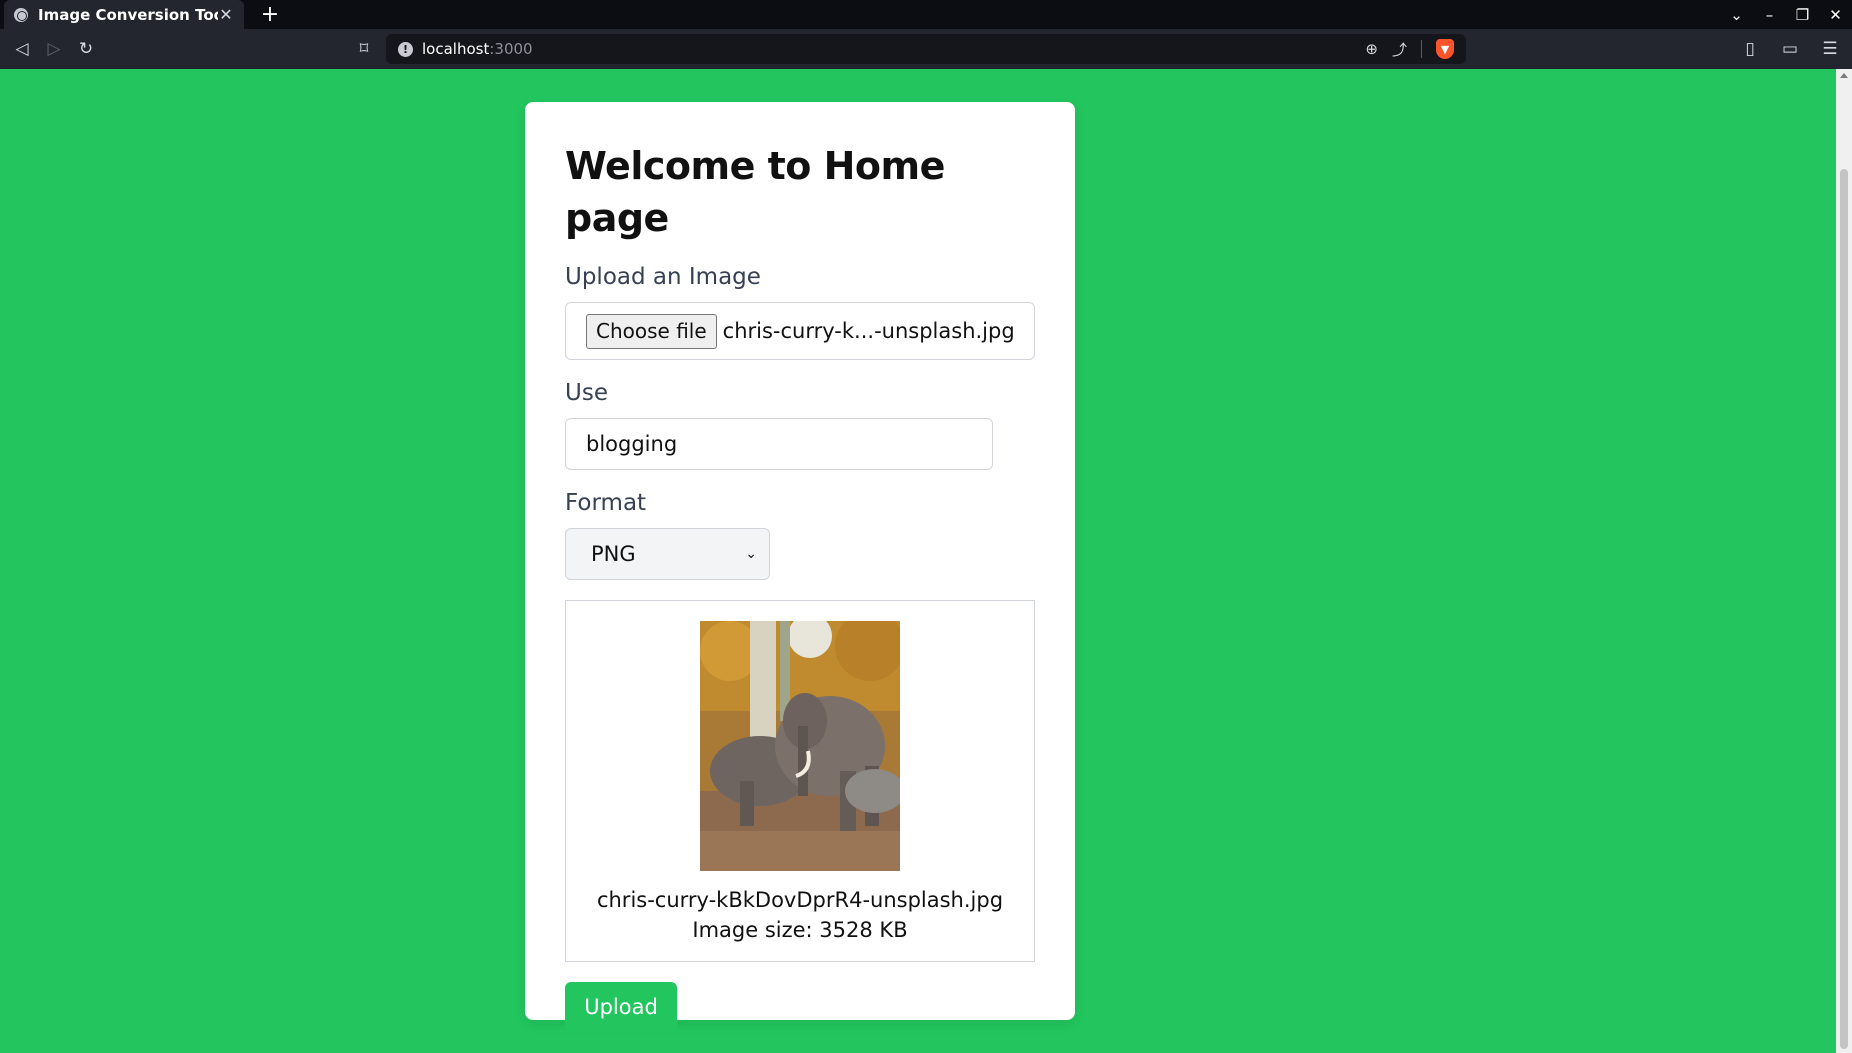 The width and height of the screenshot is (1852, 1053). I want to click on minimize-icon: –, so click(1769, 15).